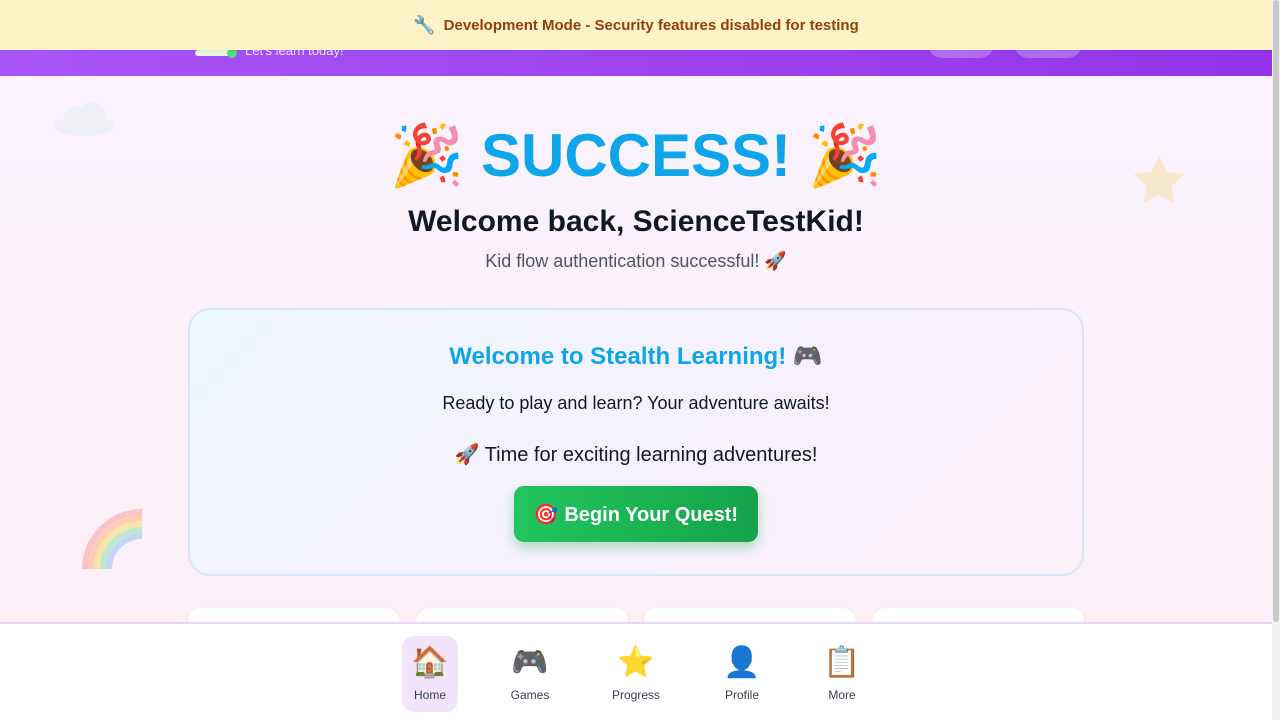 This screenshot has height=720, width=1280. I want to click on welcome-card-title: Welcome to Stealth Learning! 🎮, so click(636, 356).